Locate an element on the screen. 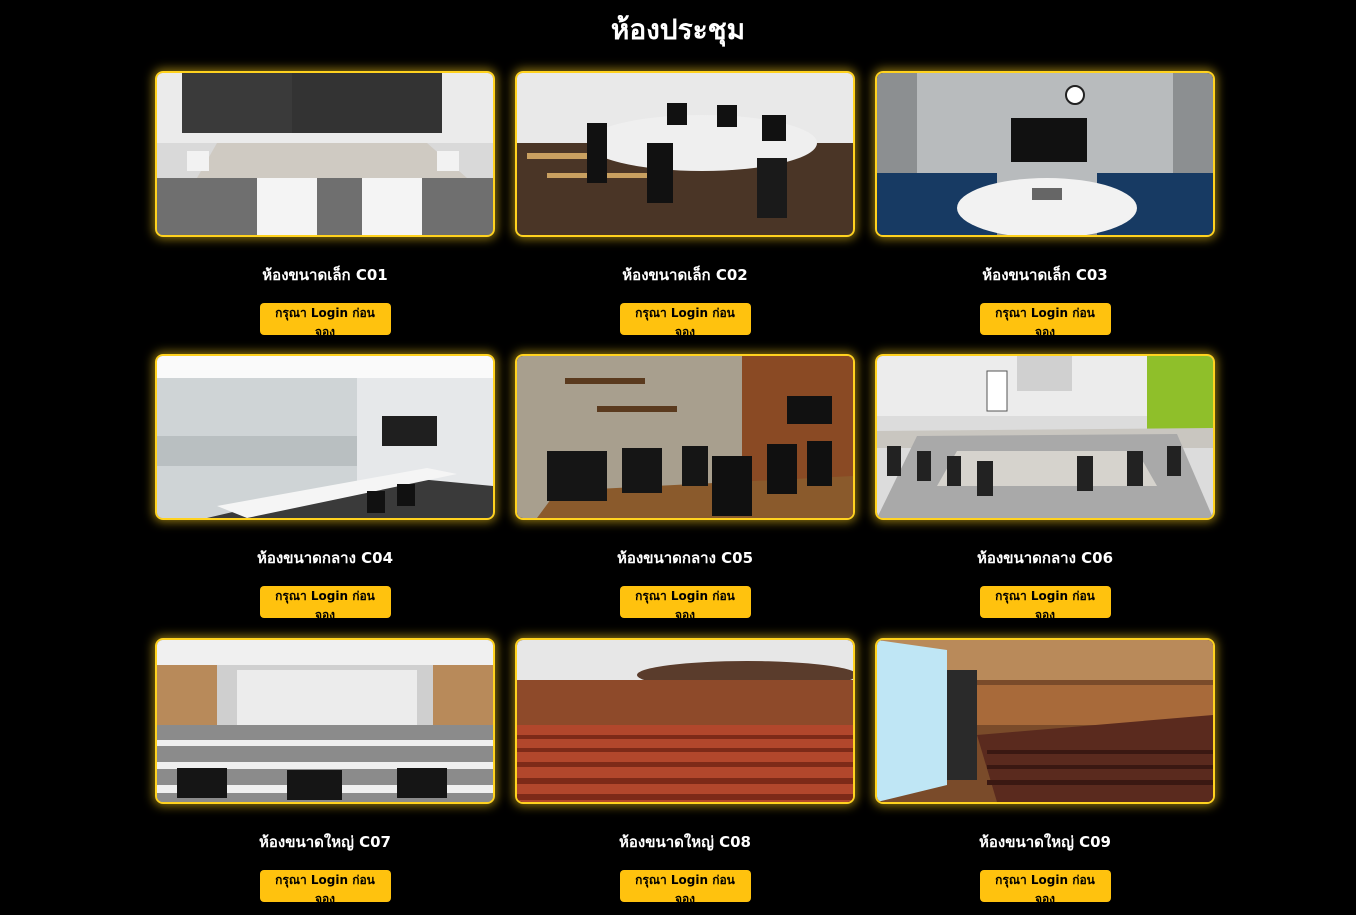 This screenshot has height=915, width=1356. room-name: ห้องขนาดกลาง C04 is located at coordinates (325, 558).